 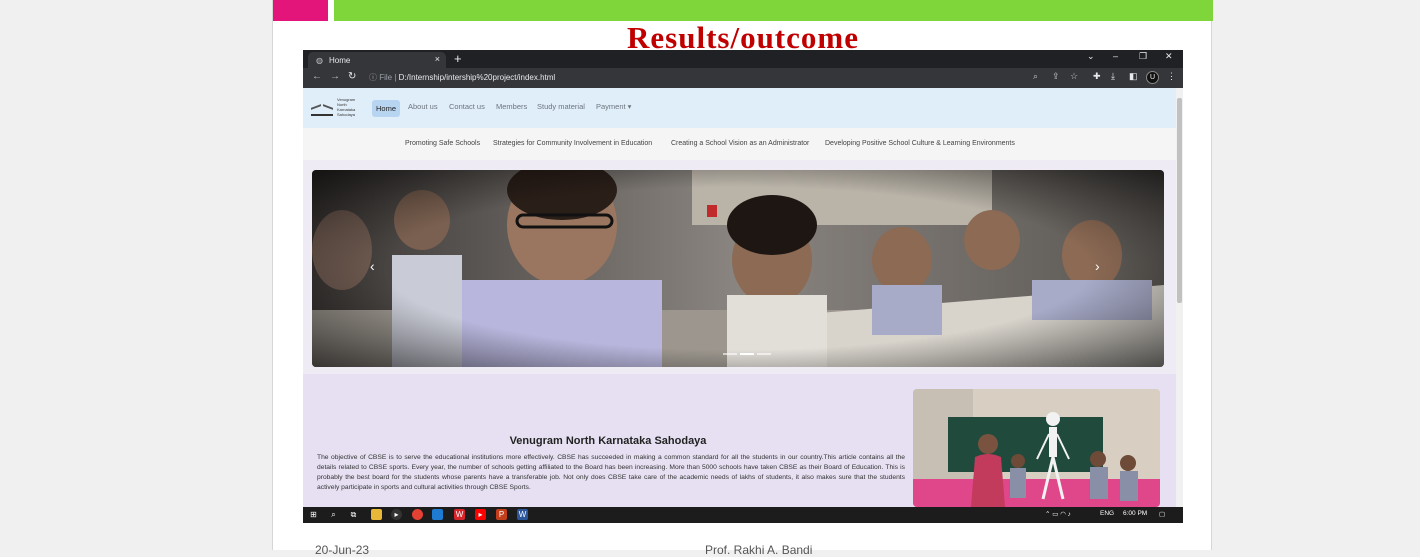 I want to click on chrome-icon, so click(x=417, y=514).